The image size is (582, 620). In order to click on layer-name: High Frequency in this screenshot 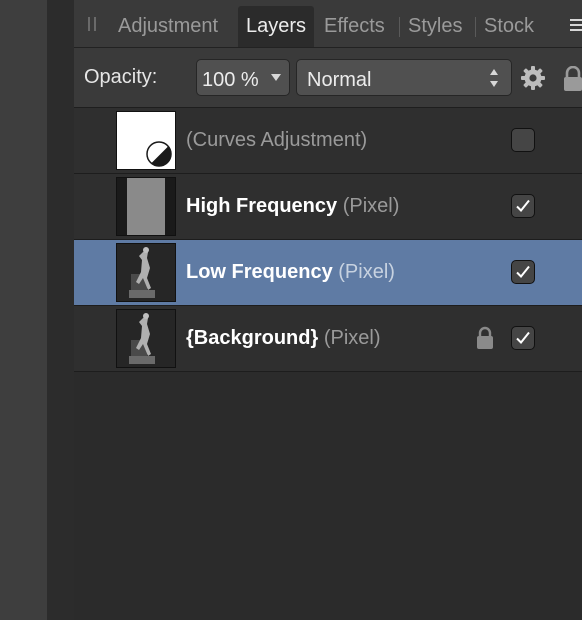, I will do `click(262, 206)`.